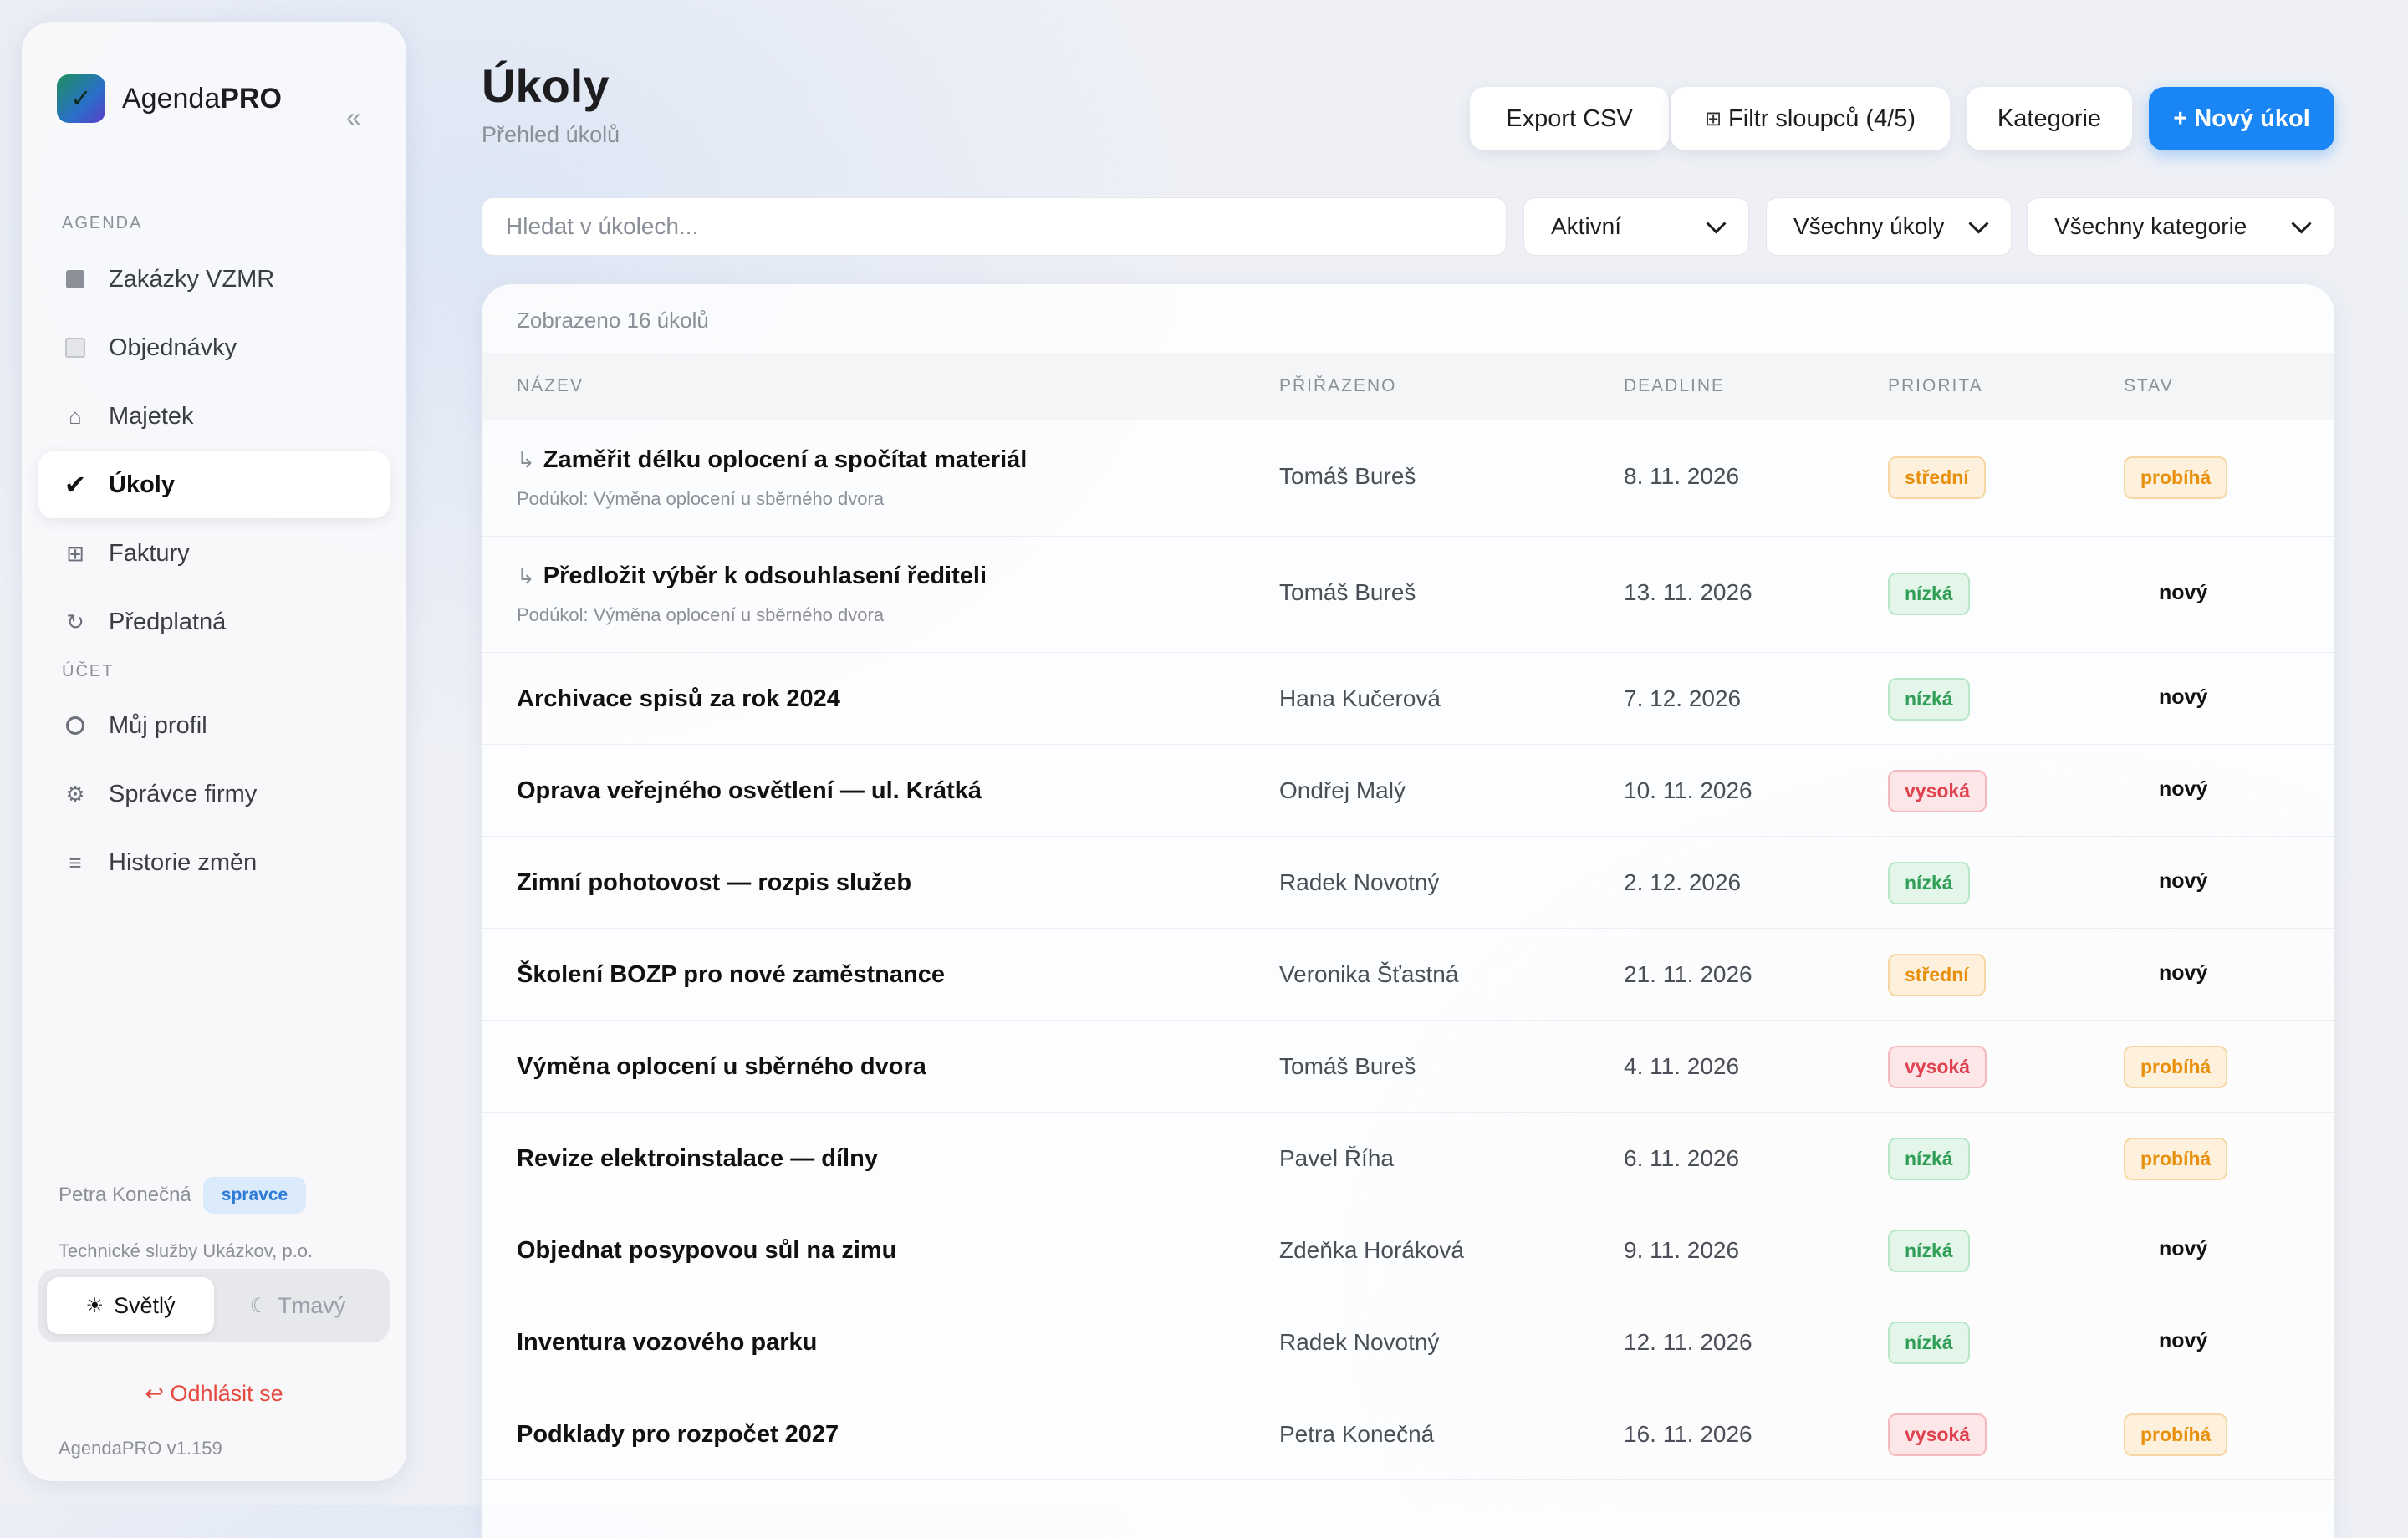  Describe the element at coordinates (255, 1196) in the screenshot. I see `role-badge: spravce` at that location.